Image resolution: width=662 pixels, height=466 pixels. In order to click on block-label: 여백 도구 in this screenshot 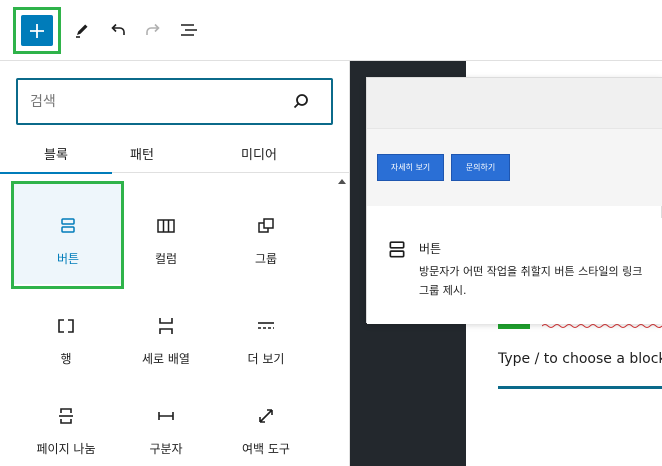, I will do `click(266, 449)`.